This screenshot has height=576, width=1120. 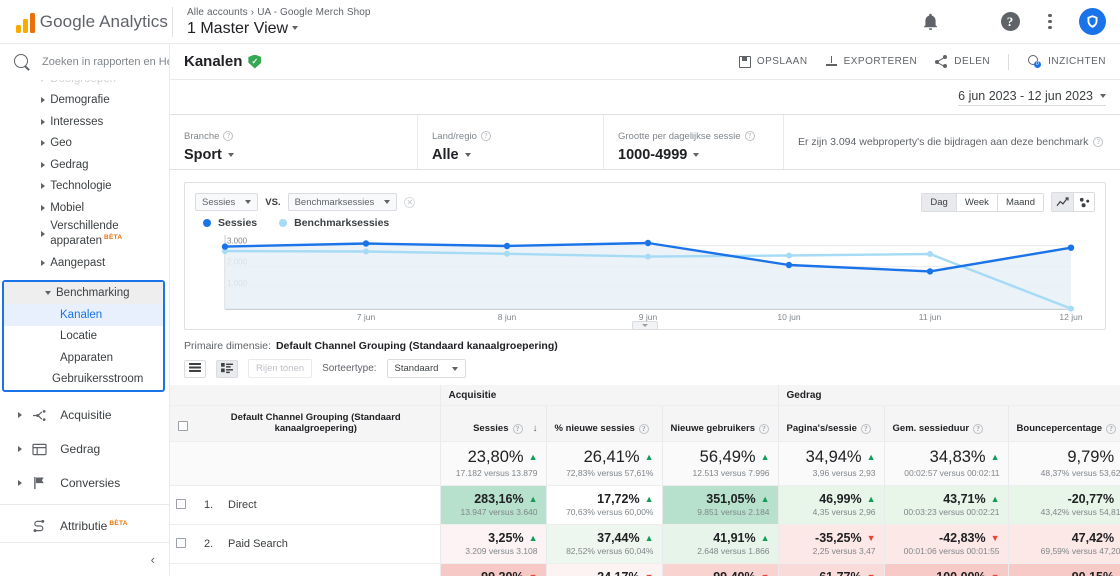 What do you see at coordinates (976, 202) in the screenshot?
I see `granularity-week: Week` at bounding box center [976, 202].